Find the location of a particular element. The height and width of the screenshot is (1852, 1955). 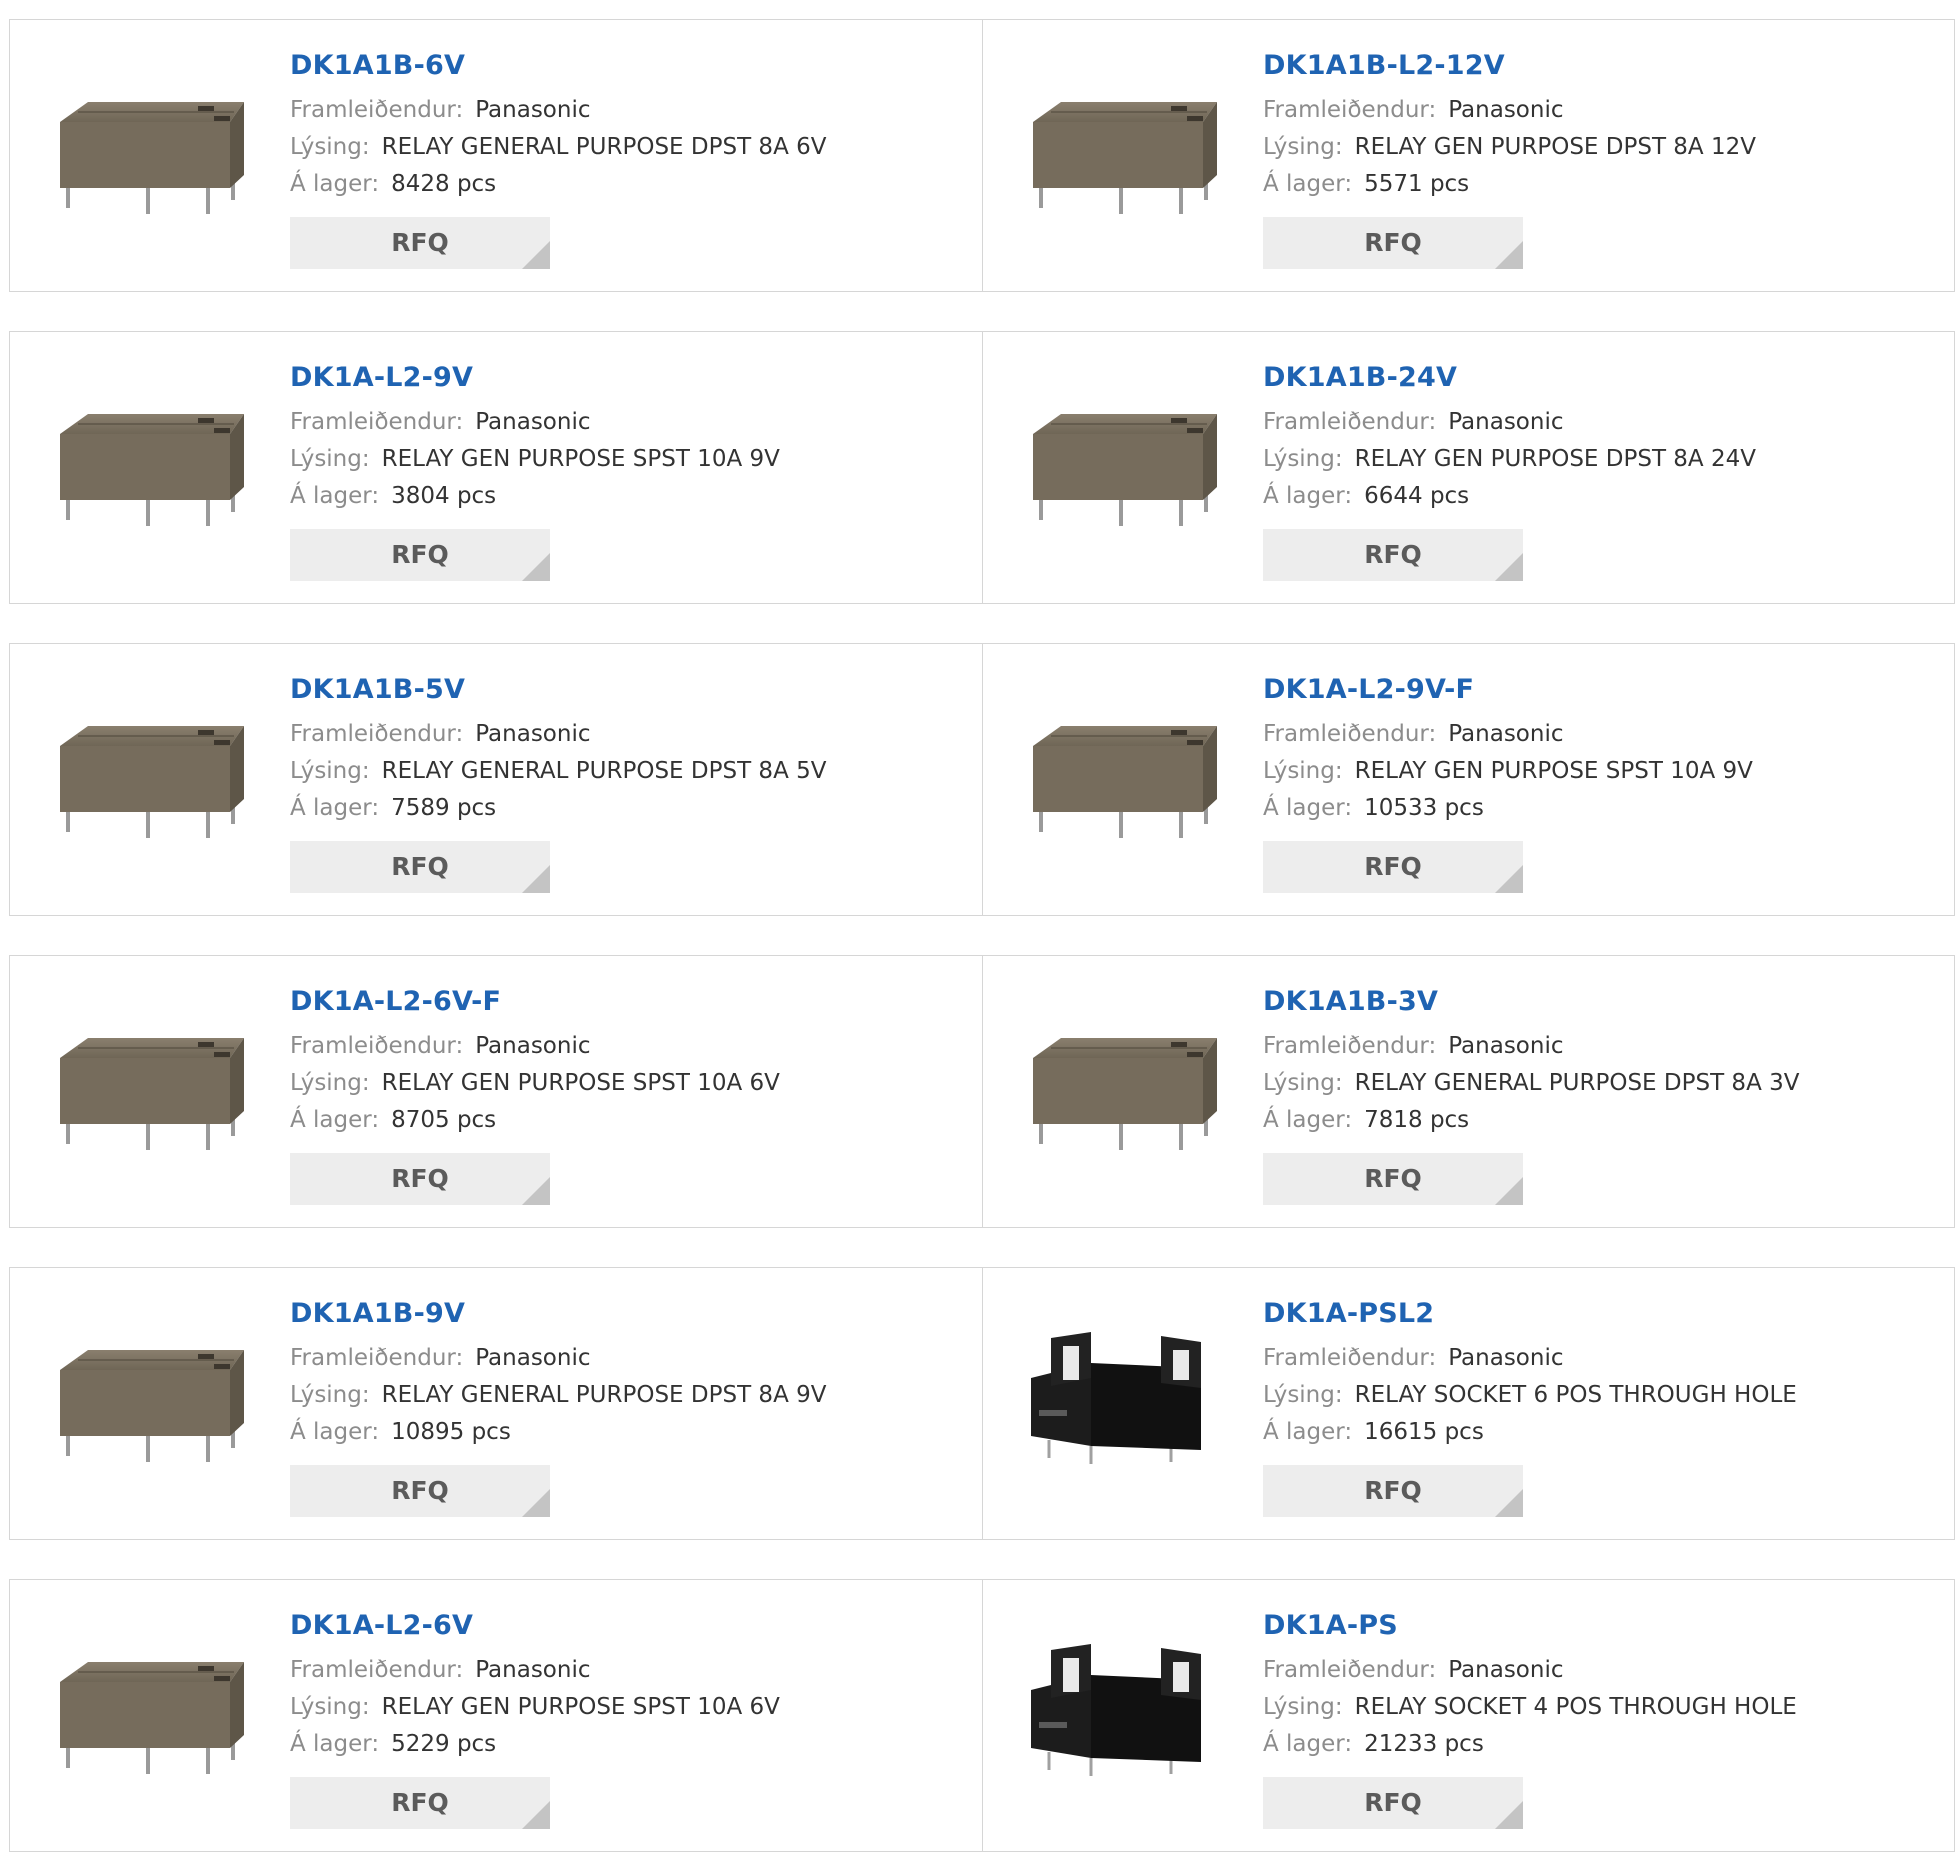

part-number-link: DK1A-L2-9V-F is located at coordinates (1588, 690).